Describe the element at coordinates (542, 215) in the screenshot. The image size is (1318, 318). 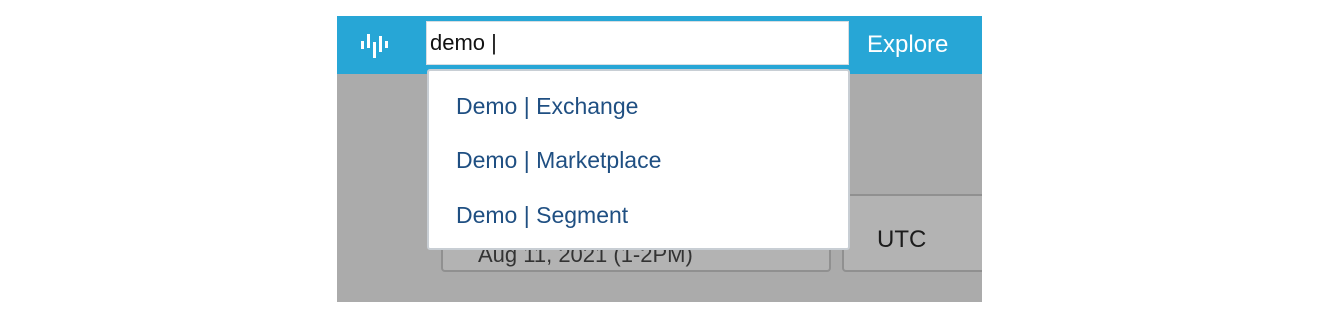
I see `autocomplete-option: Demo | Segment` at that location.